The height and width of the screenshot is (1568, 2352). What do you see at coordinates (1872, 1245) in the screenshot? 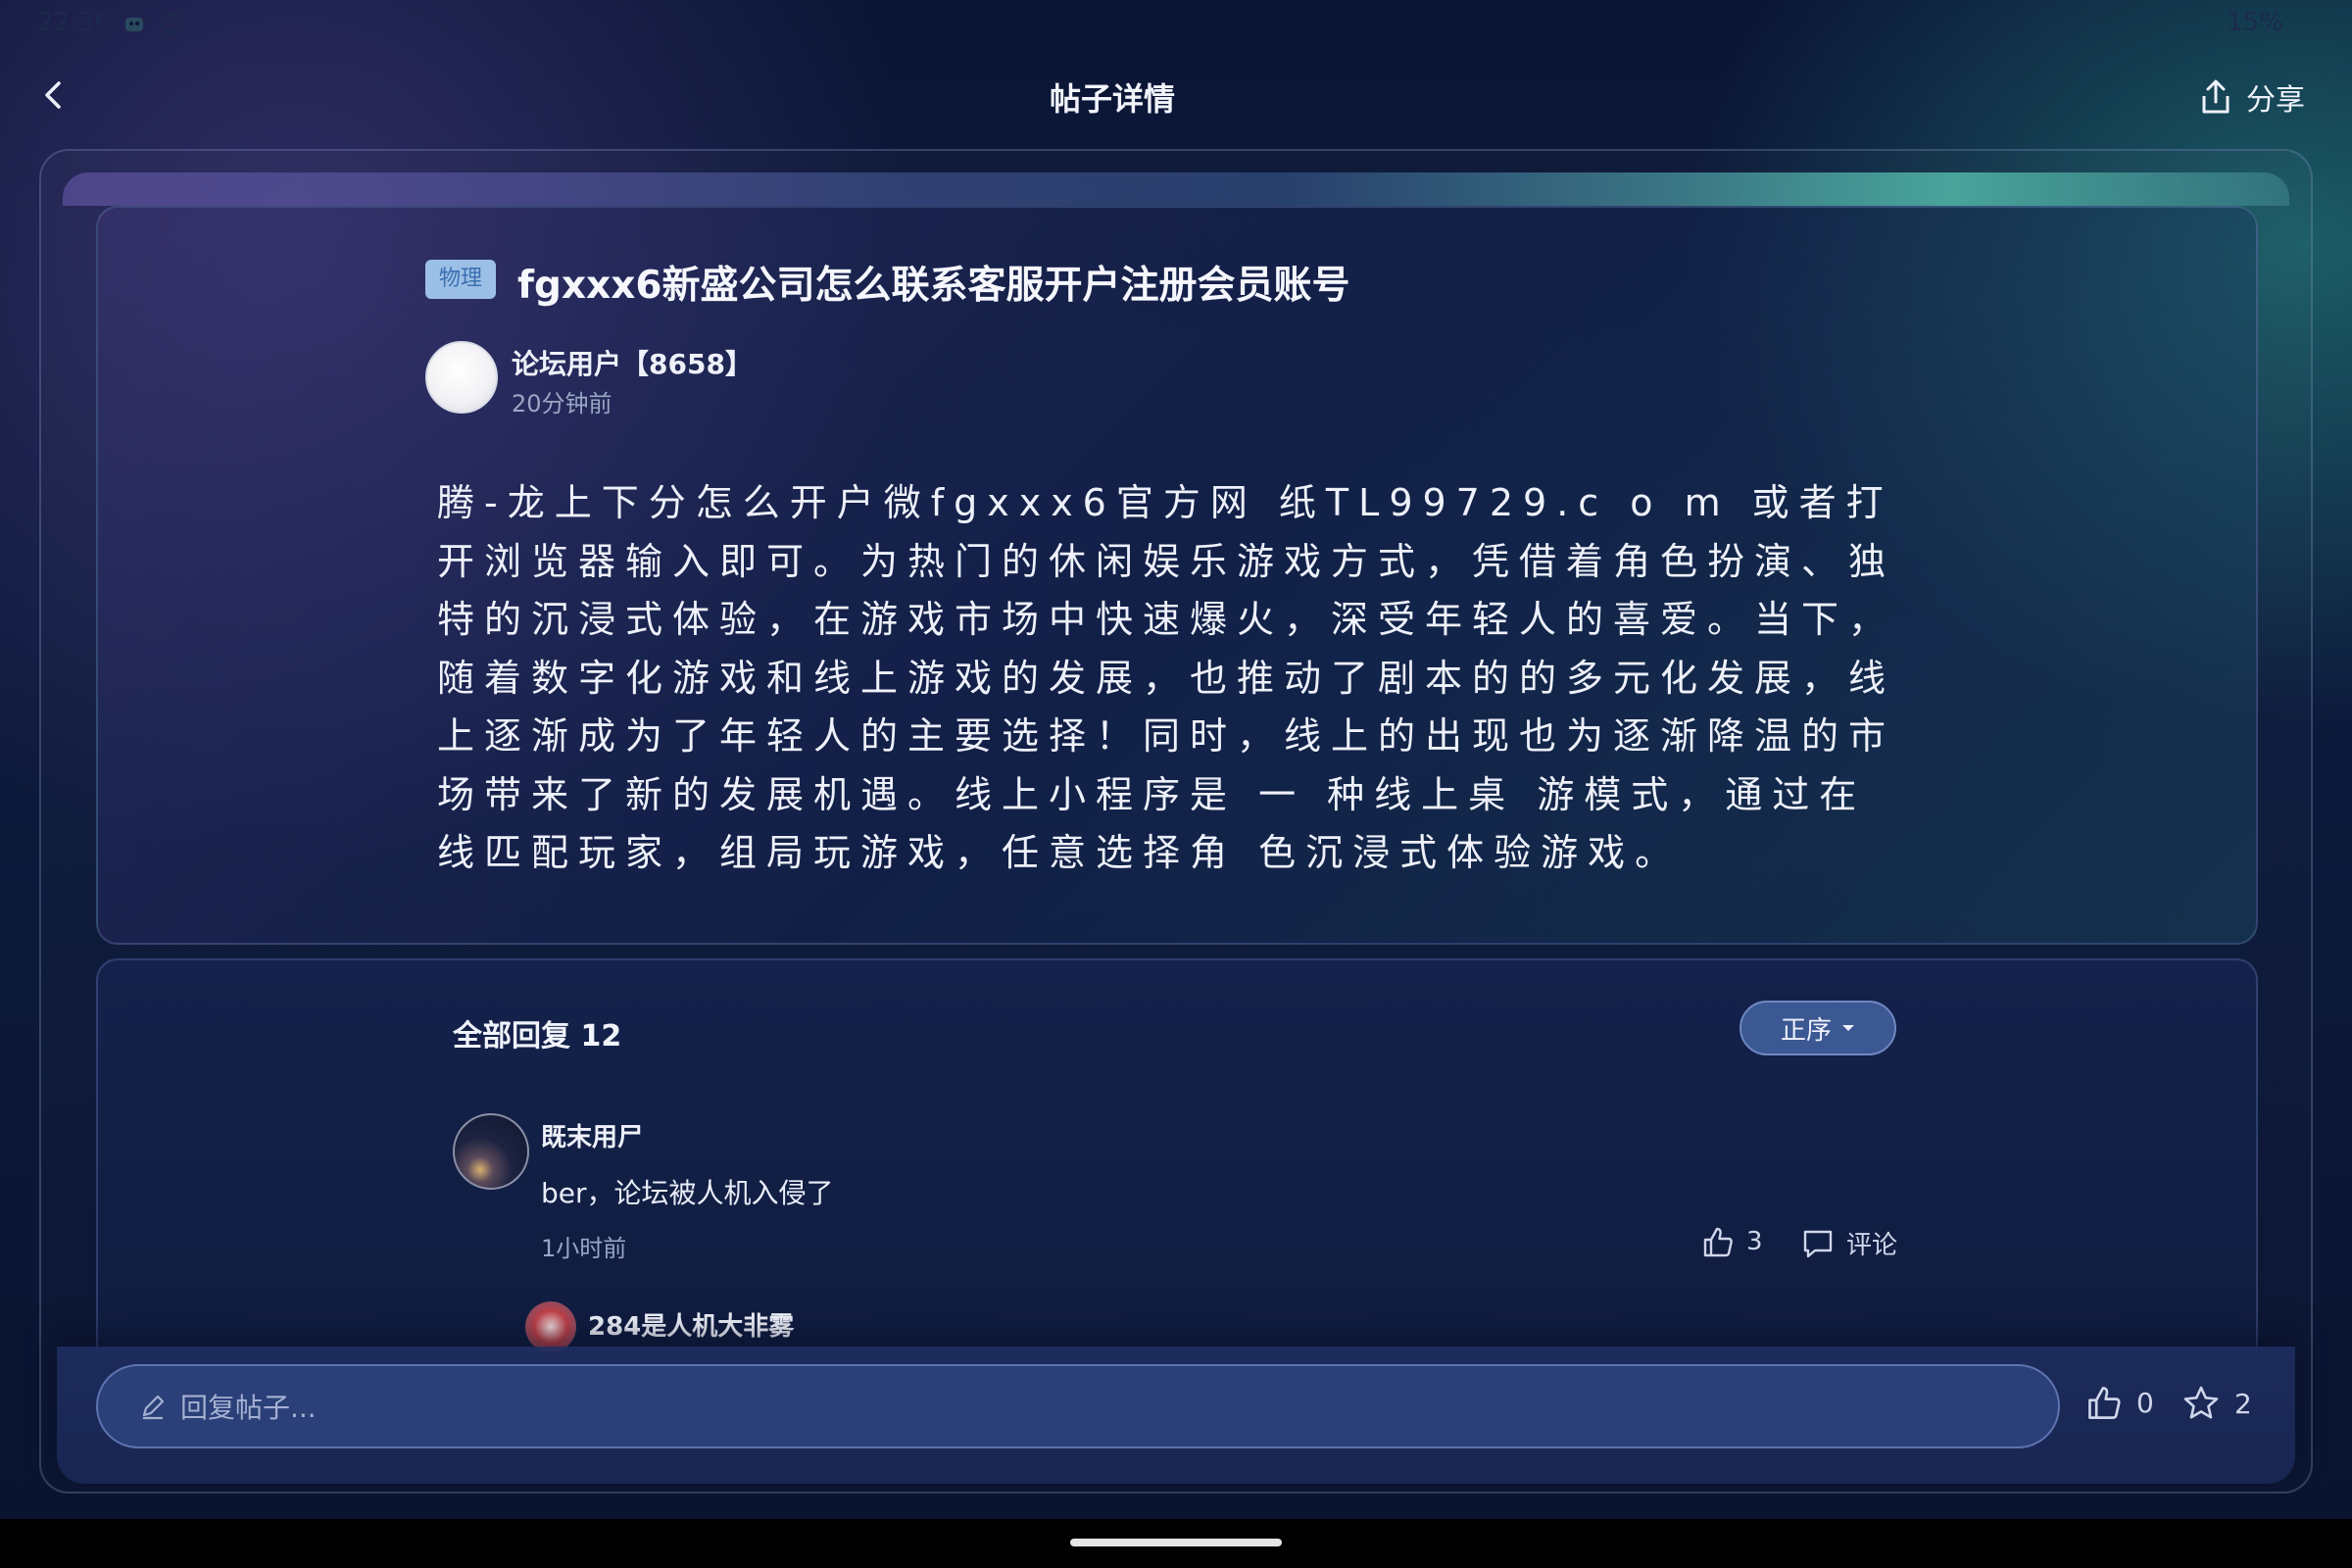
I see `comment-reply-label: 评论` at bounding box center [1872, 1245].